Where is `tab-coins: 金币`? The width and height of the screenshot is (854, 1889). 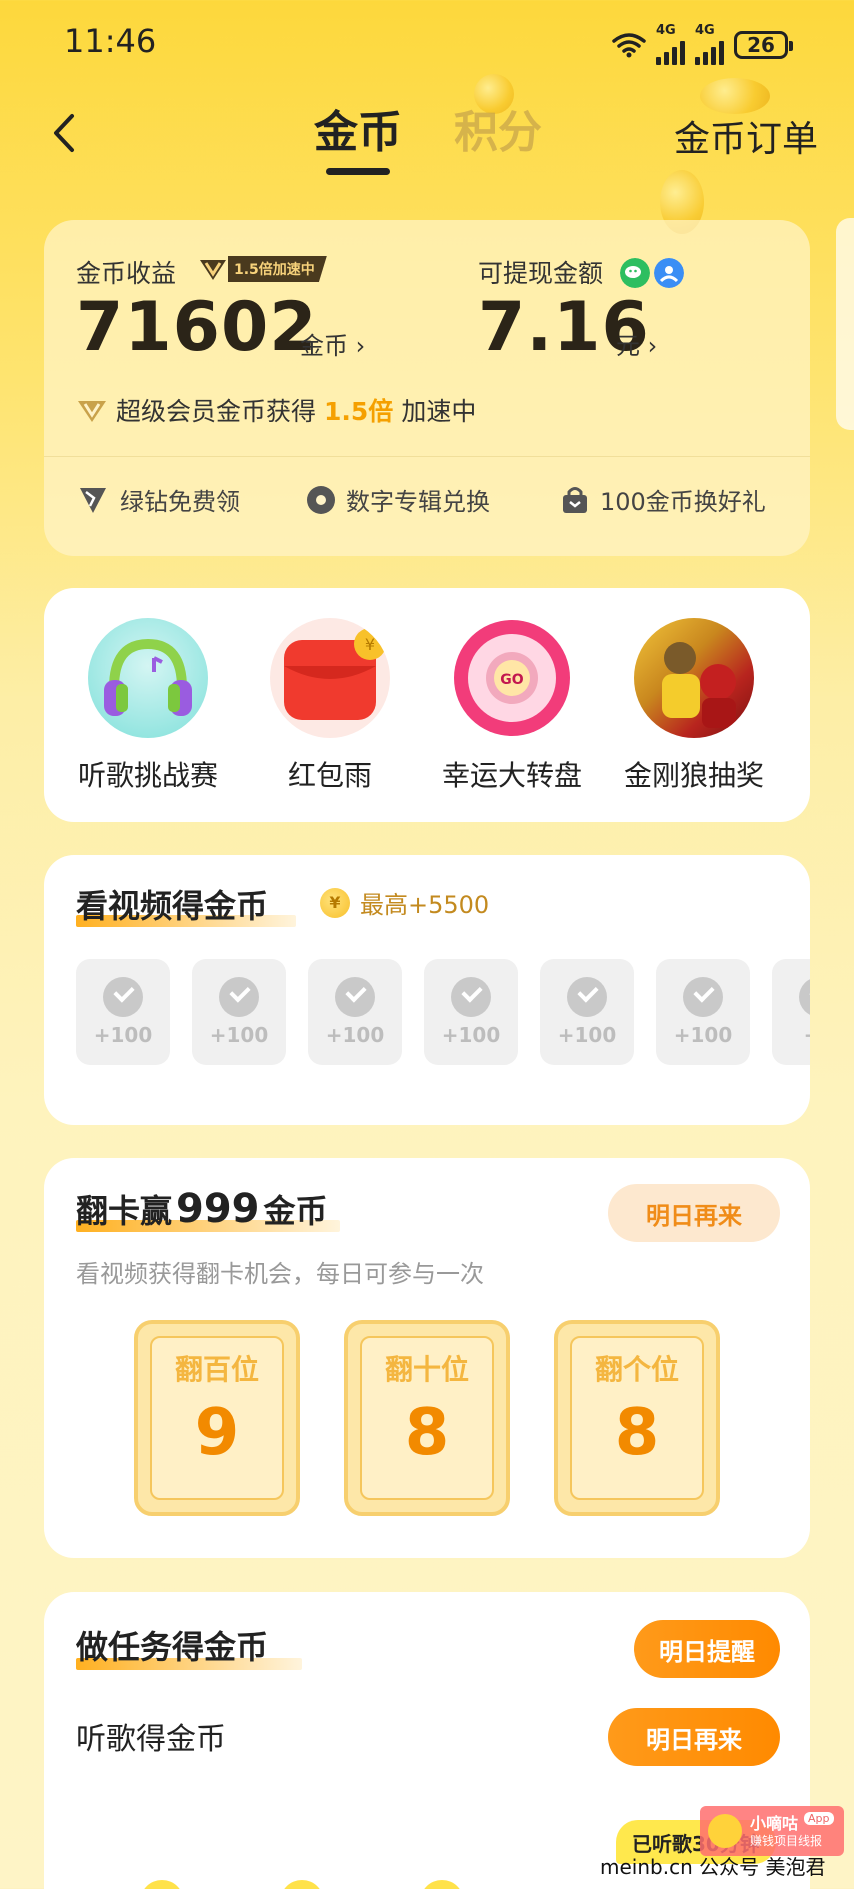
tab-coins: 金币 is located at coordinates (358, 128).